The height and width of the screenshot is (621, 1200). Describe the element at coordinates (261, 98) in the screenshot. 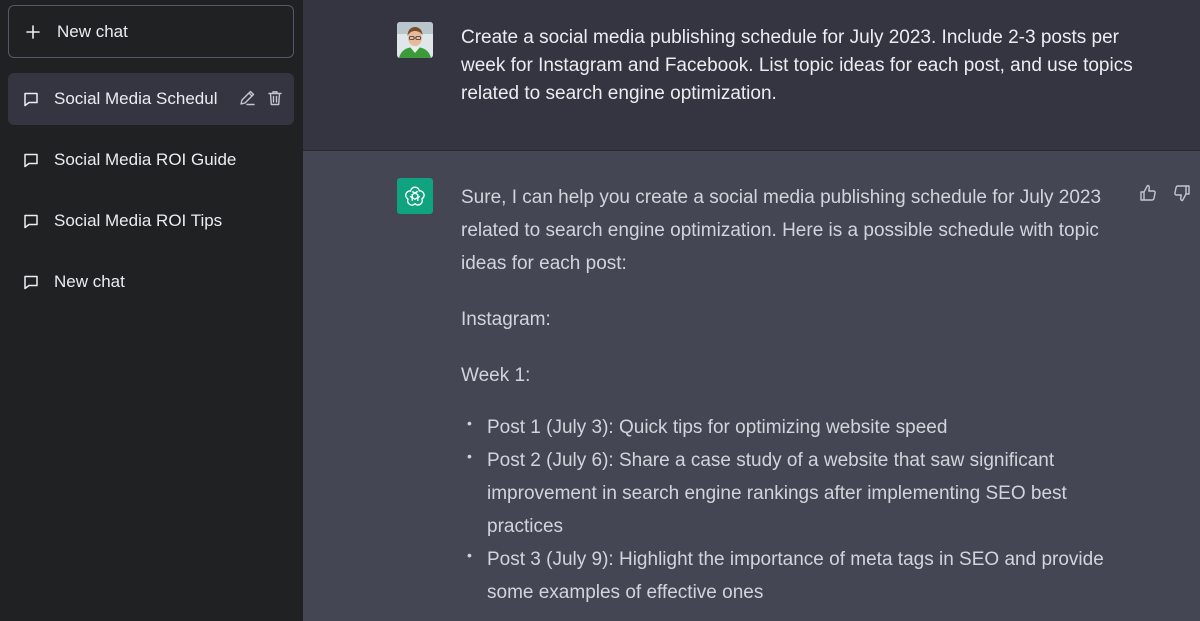

I see `chat-item-actions` at that location.